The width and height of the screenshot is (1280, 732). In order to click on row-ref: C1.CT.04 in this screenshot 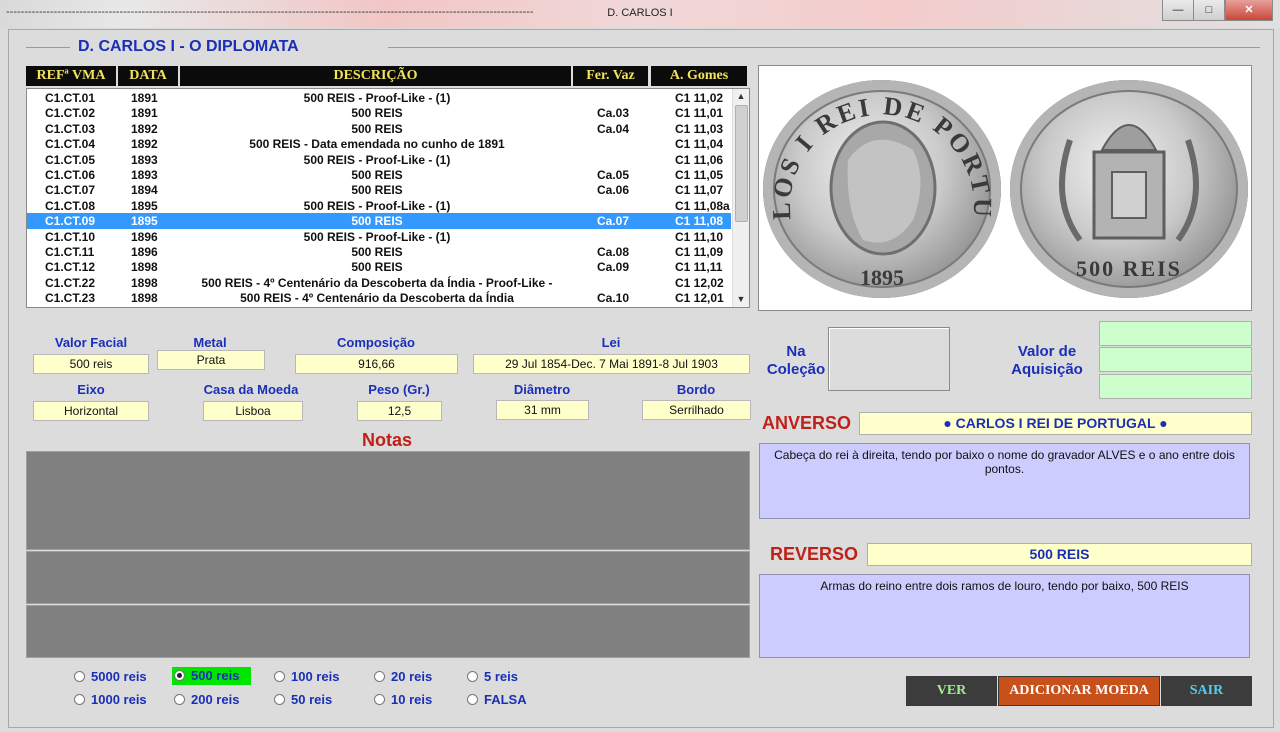, I will do `click(70, 144)`.